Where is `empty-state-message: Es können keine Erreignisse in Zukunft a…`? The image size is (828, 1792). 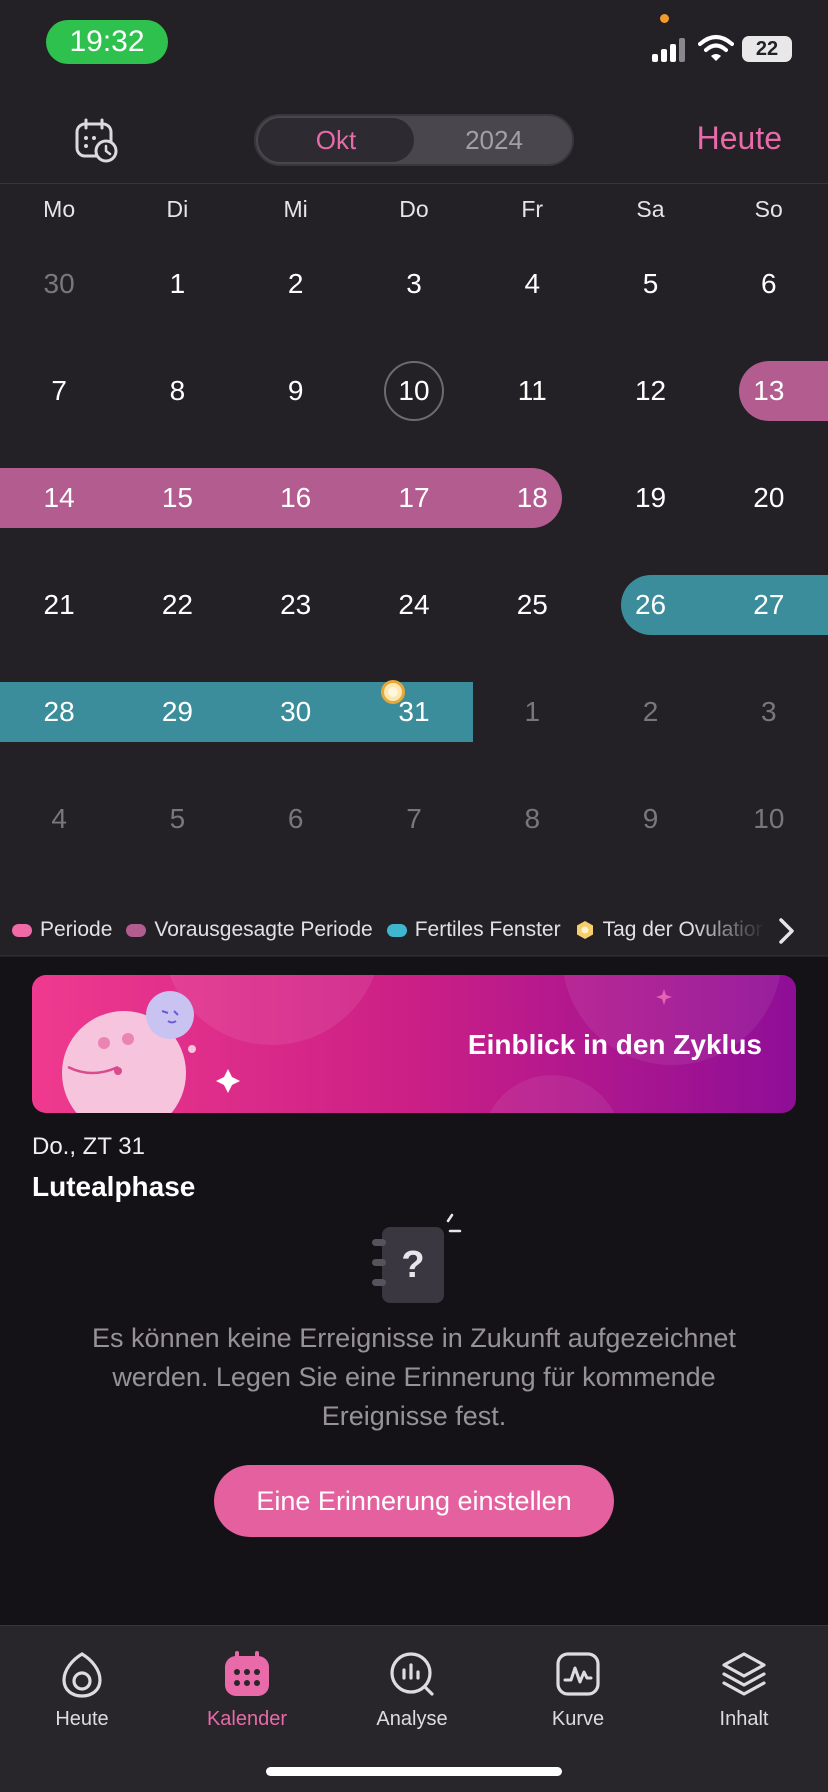
empty-state-message: Es können keine Erreignisse in Zukunft a… is located at coordinates (414, 1377).